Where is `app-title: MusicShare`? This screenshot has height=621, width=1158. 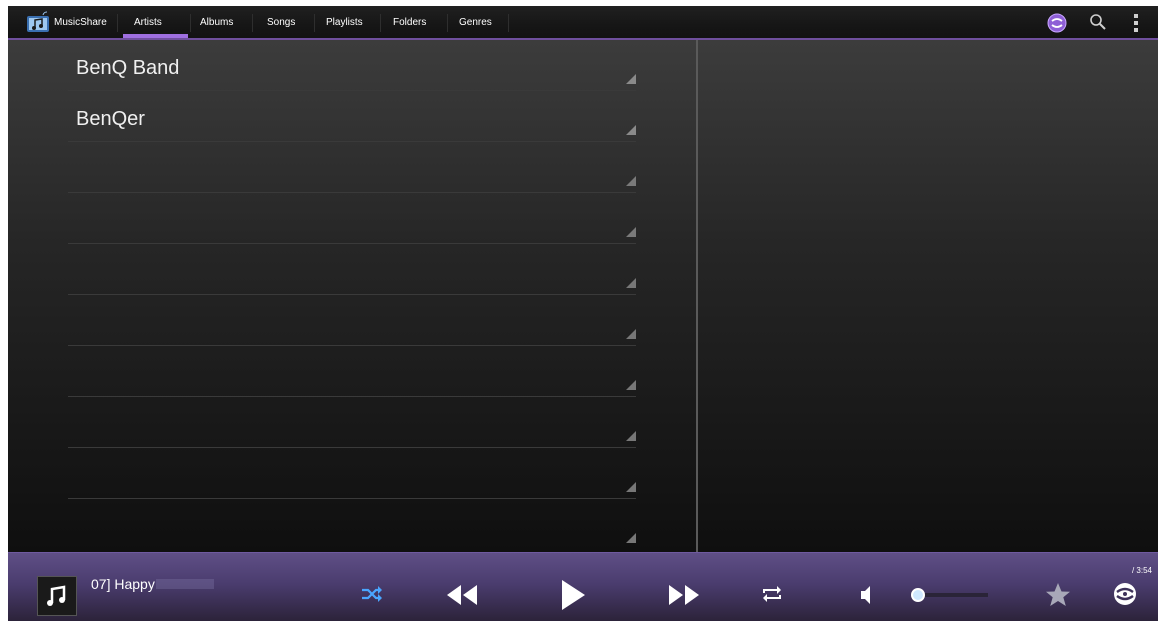
app-title: MusicShare is located at coordinates (80, 22).